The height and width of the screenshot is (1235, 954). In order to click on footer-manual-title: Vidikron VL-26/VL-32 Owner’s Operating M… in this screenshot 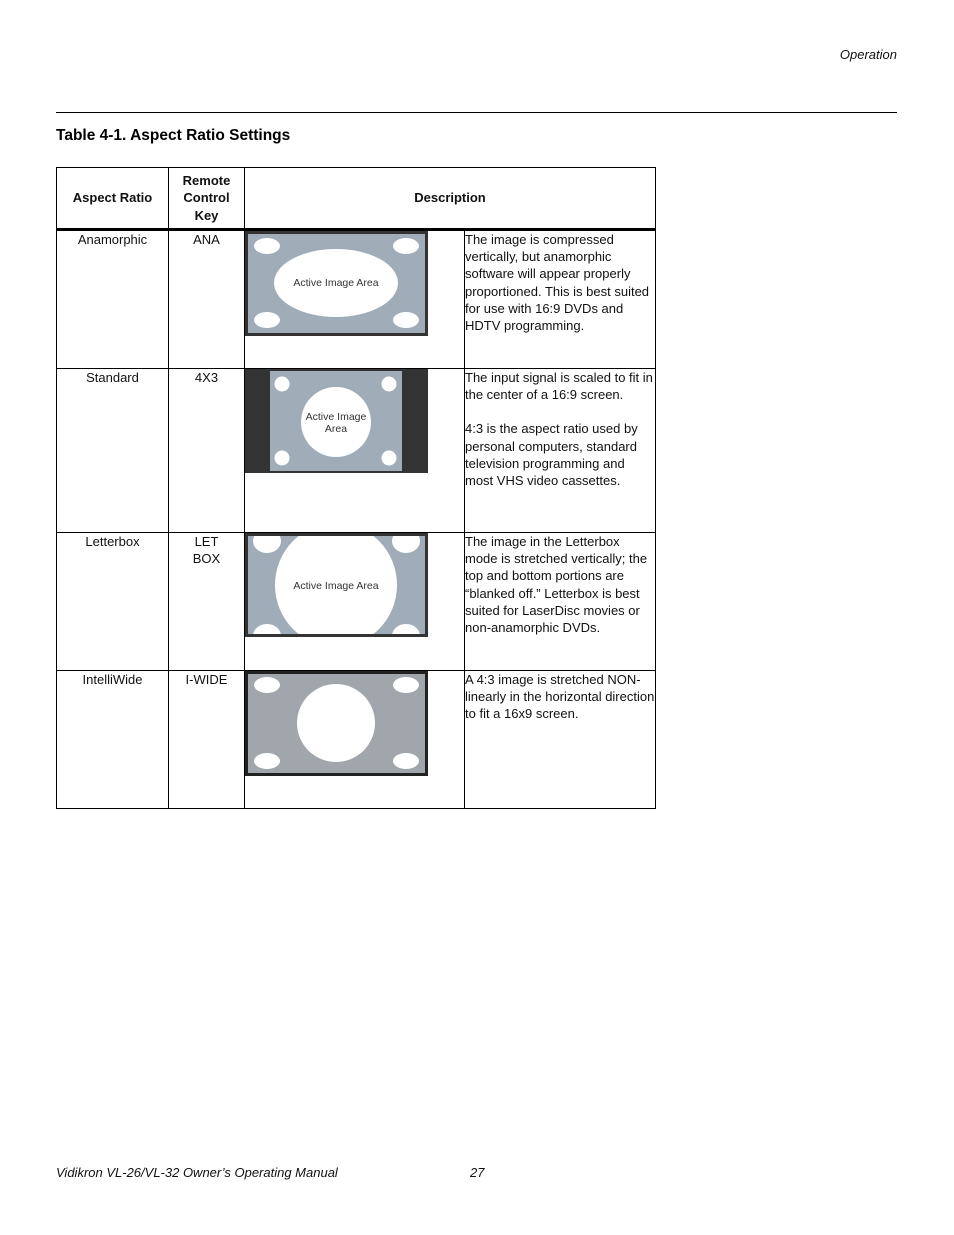, I will do `click(197, 1172)`.